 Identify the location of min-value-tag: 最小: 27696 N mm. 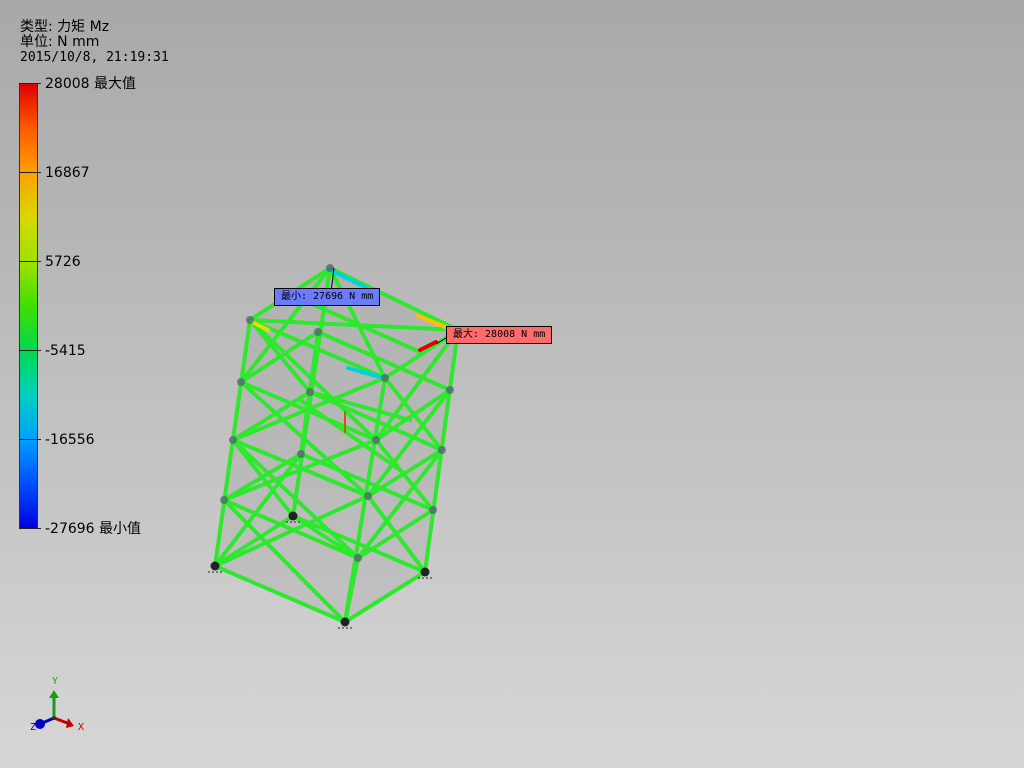
(327, 297).